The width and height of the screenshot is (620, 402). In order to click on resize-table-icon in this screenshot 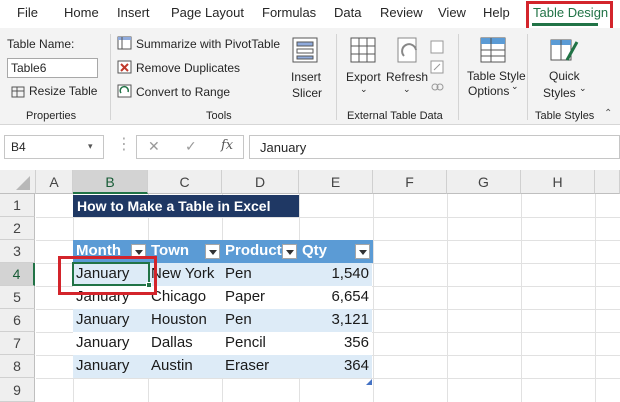, I will do `click(18, 94)`.